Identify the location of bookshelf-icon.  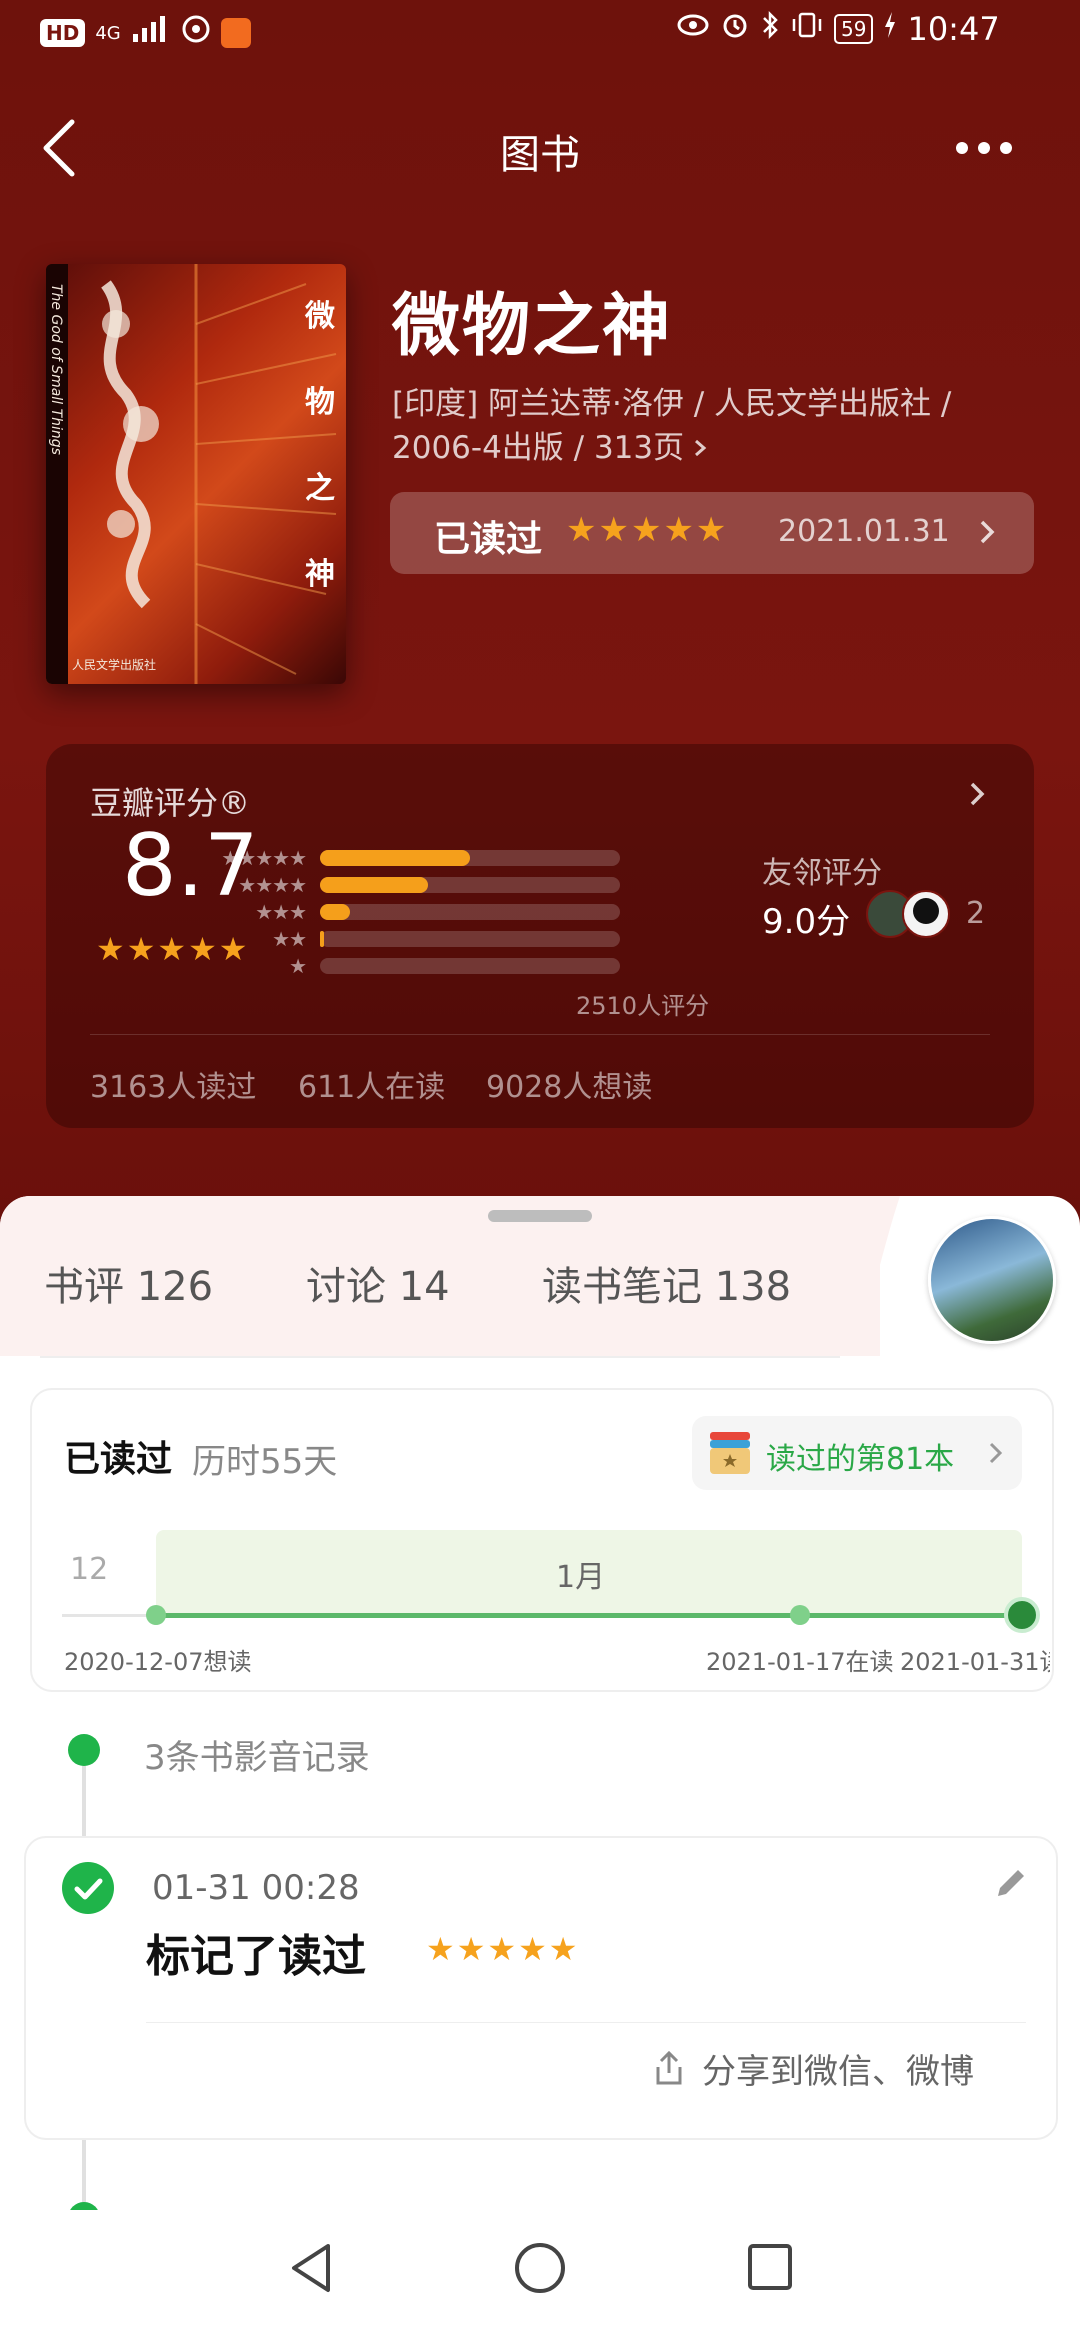
(730, 1453).